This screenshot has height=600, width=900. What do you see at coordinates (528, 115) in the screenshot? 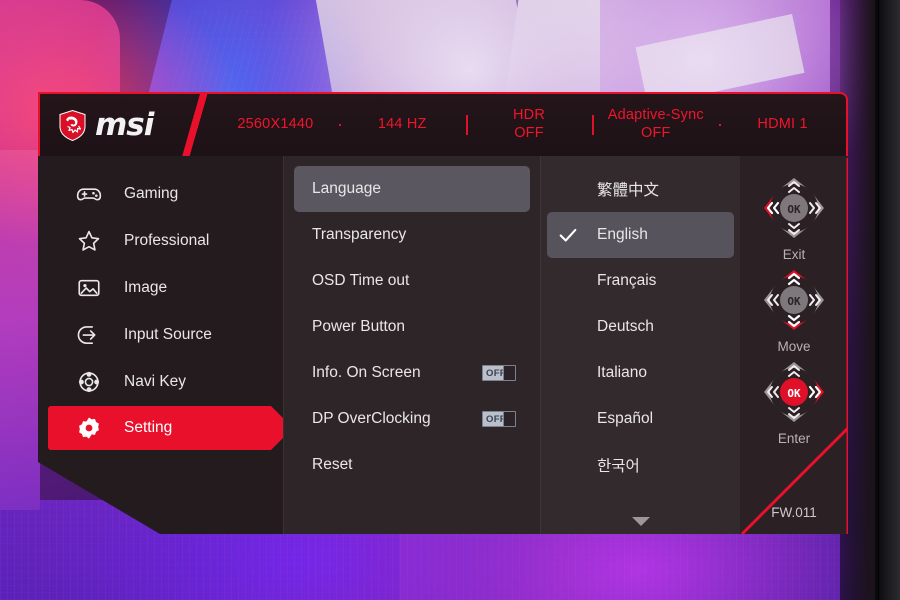
I see `status-hdr-label: HDR` at bounding box center [528, 115].